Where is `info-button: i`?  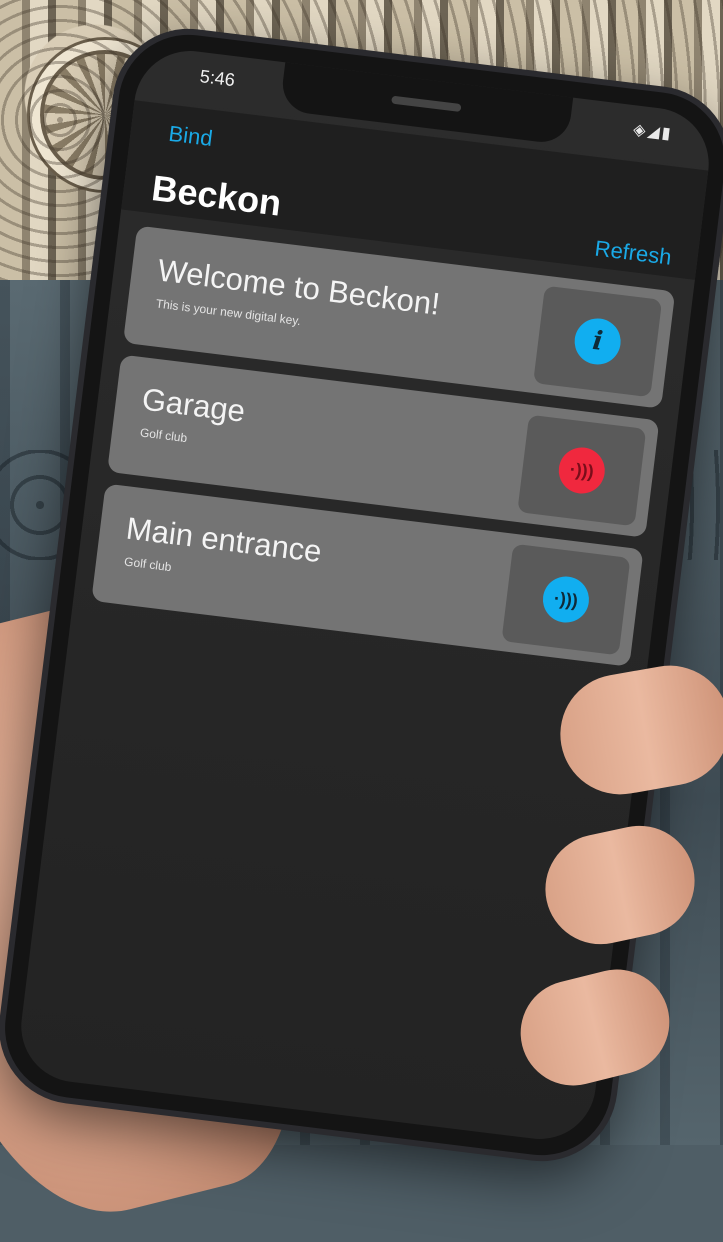
info-button: i is located at coordinates (598, 341).